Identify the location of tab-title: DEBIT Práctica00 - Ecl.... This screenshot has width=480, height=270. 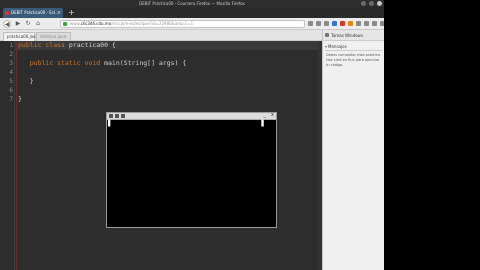
(35, 12).